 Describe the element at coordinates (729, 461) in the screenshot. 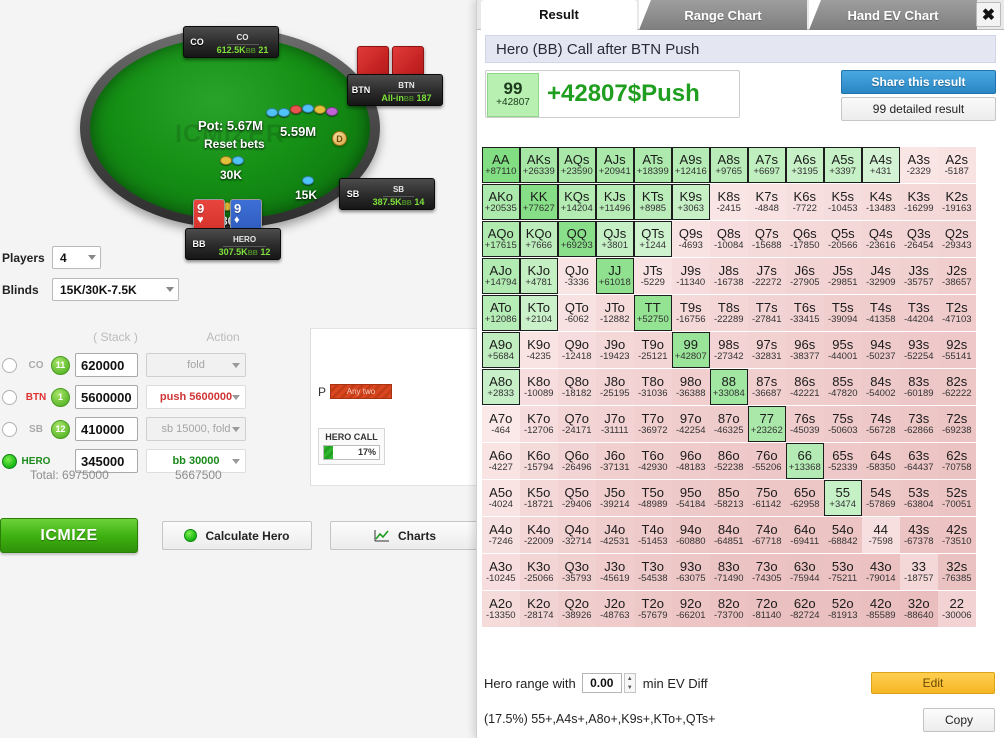

I see `matrix-cell-86o: 86o -52238` at that location.